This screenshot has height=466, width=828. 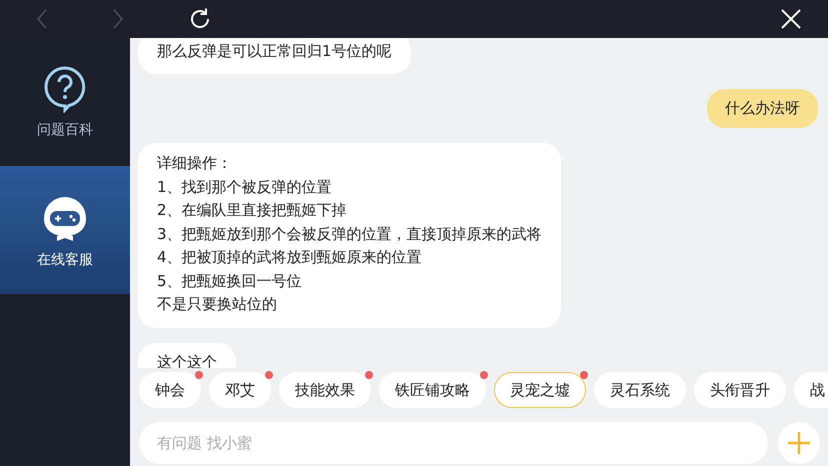 What do you see at coordinates (65, 230) in the screenshot?
I see `sidebar-item: 在线客服` at bounding box center [65, 230].